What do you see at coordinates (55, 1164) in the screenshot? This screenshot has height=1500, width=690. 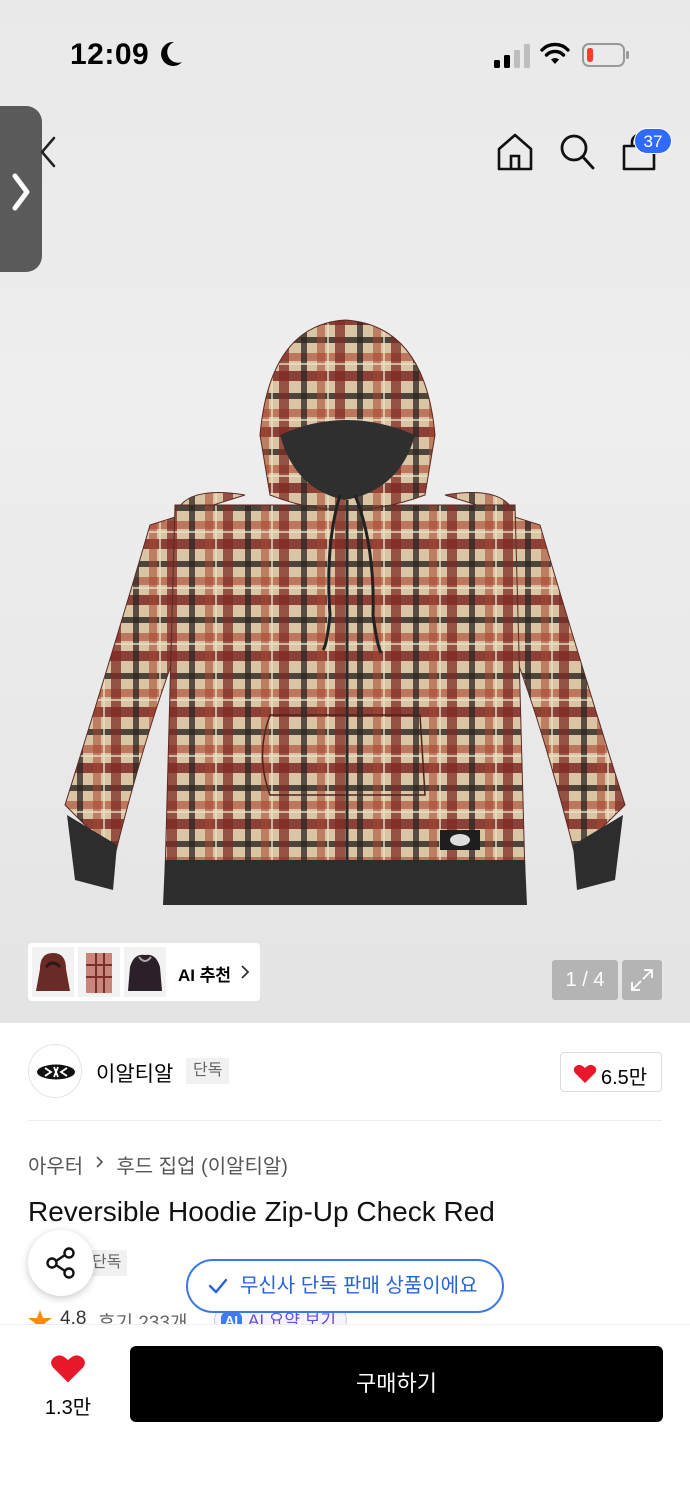 I see `breadcrumb-item: 아우터` at bounding box center [55, 1164].